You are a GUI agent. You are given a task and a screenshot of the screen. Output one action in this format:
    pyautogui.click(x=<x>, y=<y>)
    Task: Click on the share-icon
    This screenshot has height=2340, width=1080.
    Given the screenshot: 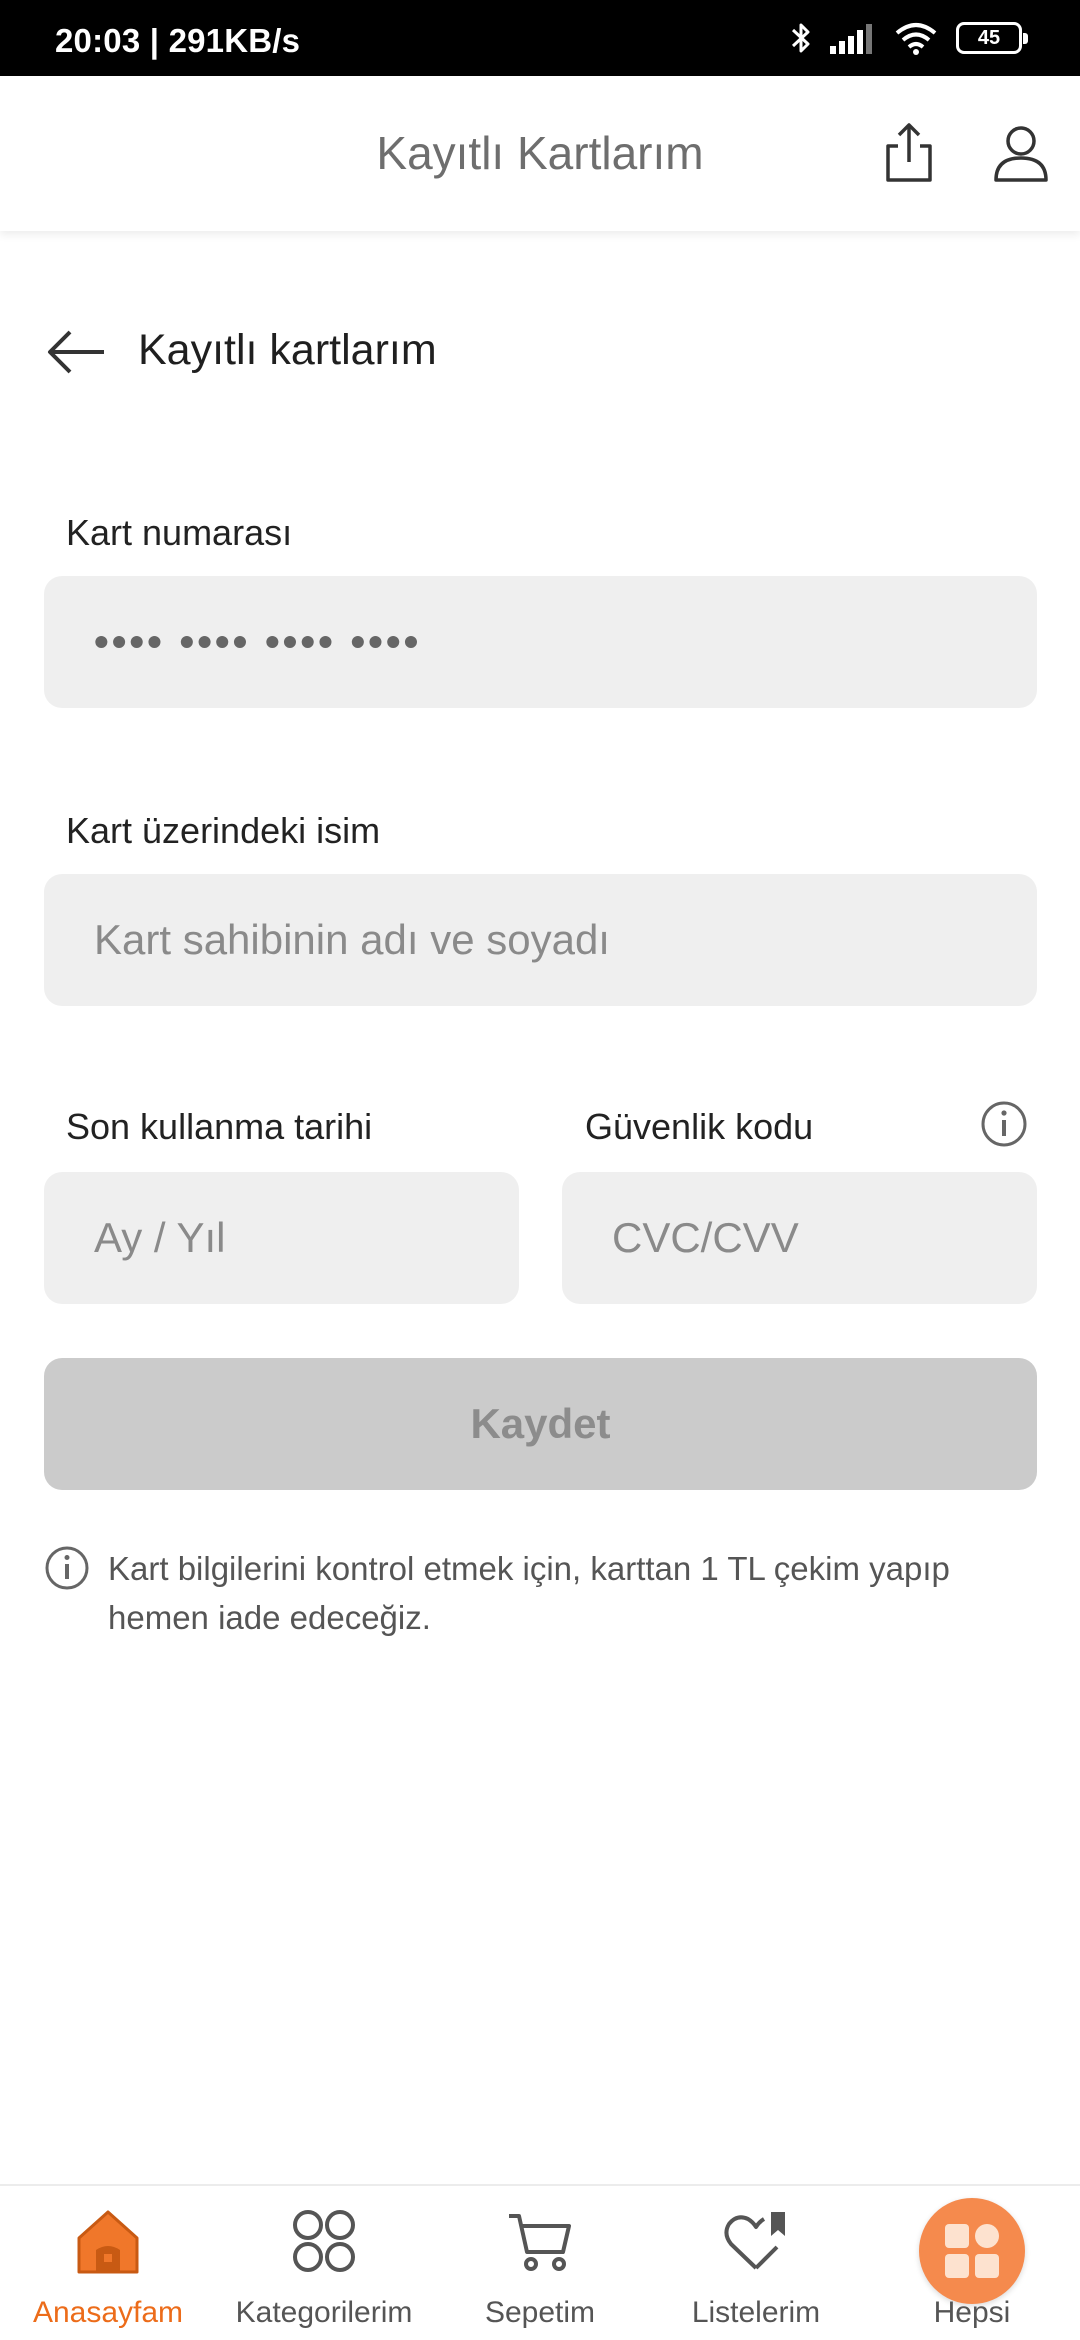 What is the action you would take?
    pyautogui.click(x=909, y=152)
    